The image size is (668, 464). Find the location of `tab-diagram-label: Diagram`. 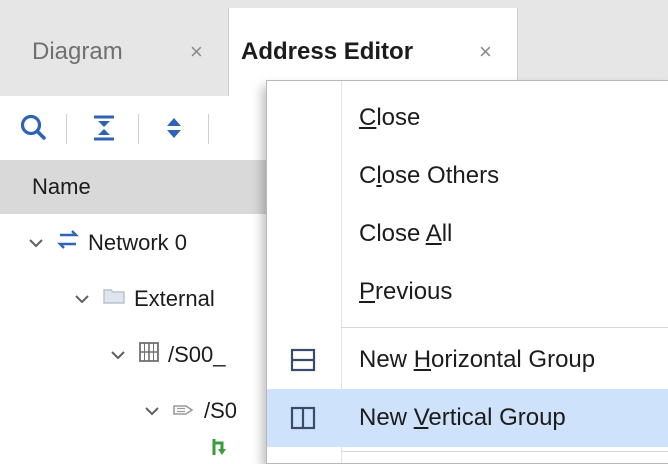

tab-diagram-label: Diagram is located at coordinates (77, 51).